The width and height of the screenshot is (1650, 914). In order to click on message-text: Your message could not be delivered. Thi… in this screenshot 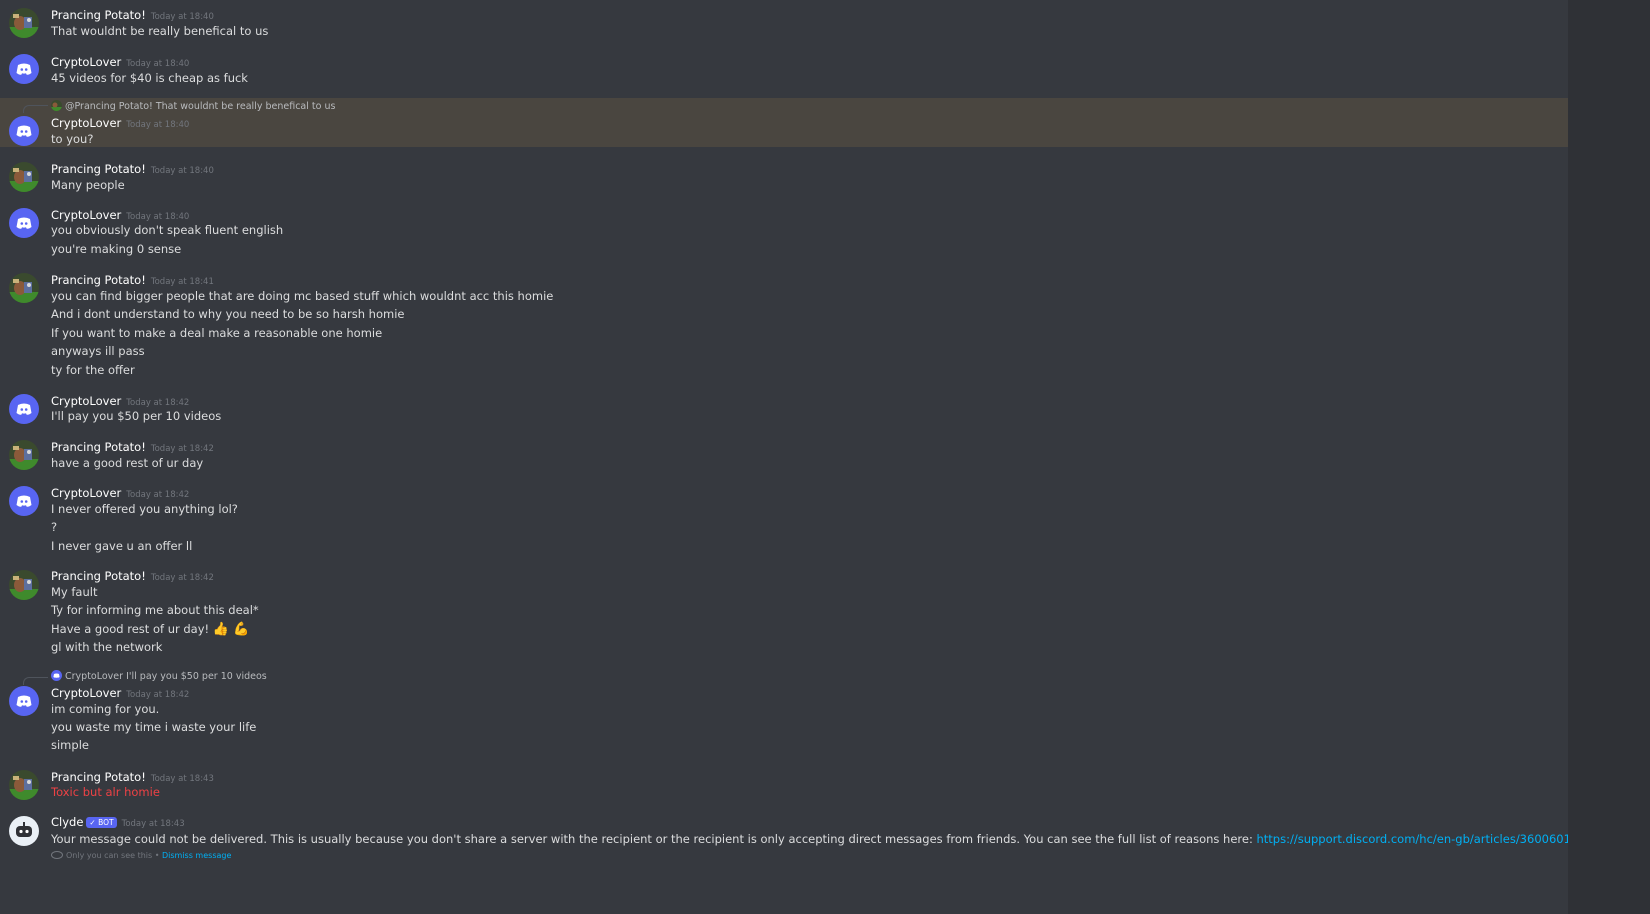, I will do `click(654, 839)`.